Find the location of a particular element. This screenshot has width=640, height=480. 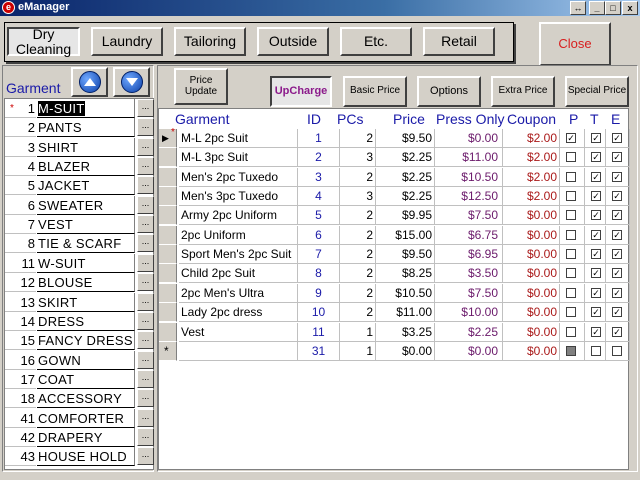

garment-name: M-SUIT is located at coordinates (86, 108).